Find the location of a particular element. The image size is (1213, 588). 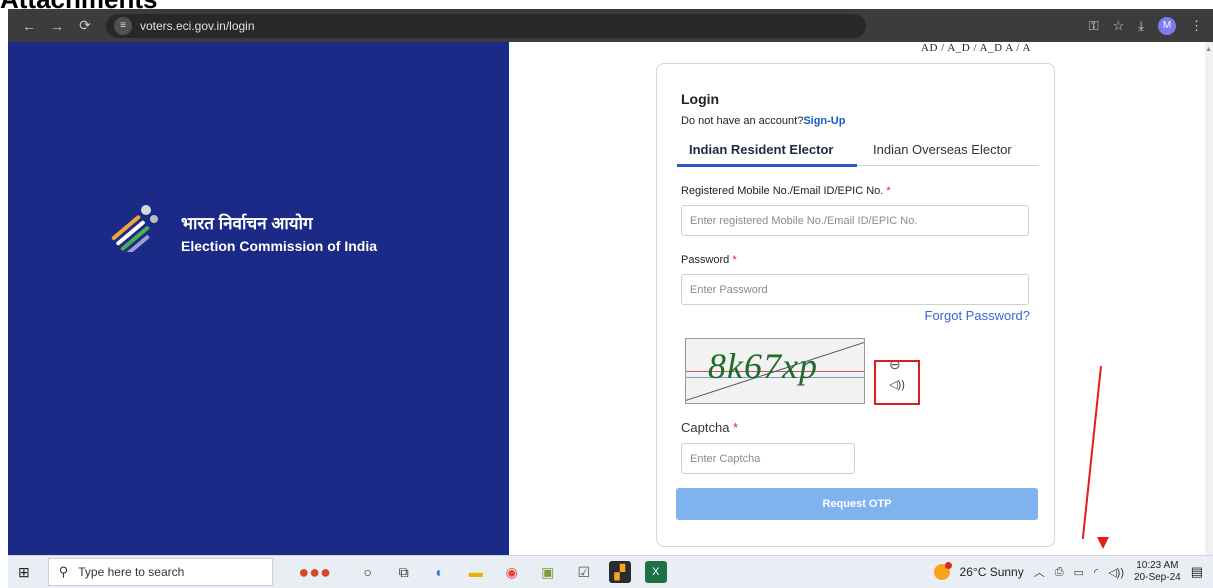

signup-link: Sign-Up is located at coordinates (824, 121).